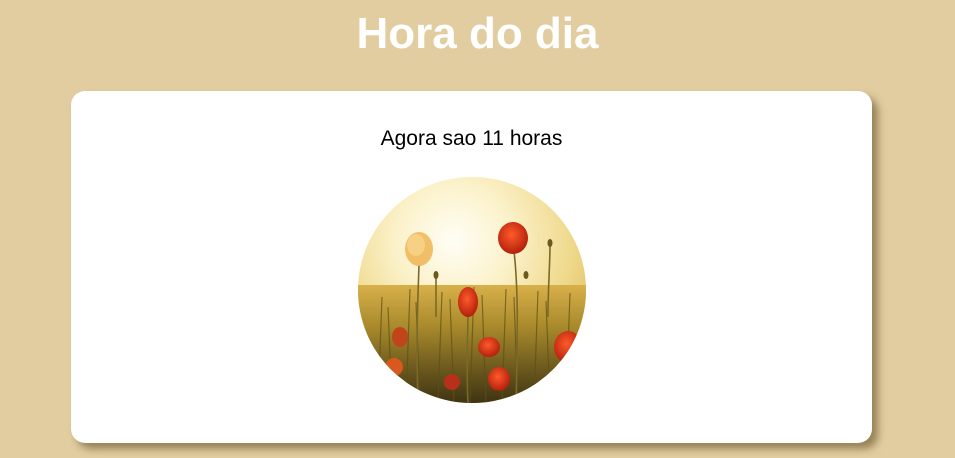 Image resolution: width=955 pixels, height=458 pixels. What do you see at coordinates (472, 290) in the screenshot?
I see `poppy-field-image` at bounding box center [472, 290].